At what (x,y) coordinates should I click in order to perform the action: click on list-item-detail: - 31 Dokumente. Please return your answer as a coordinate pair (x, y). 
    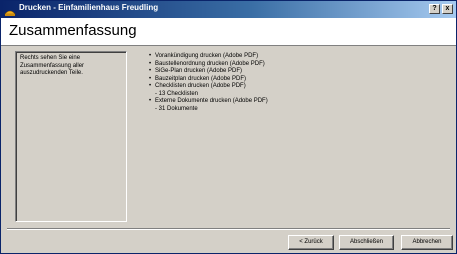
    Looking at the image, I should click on (176, 108).